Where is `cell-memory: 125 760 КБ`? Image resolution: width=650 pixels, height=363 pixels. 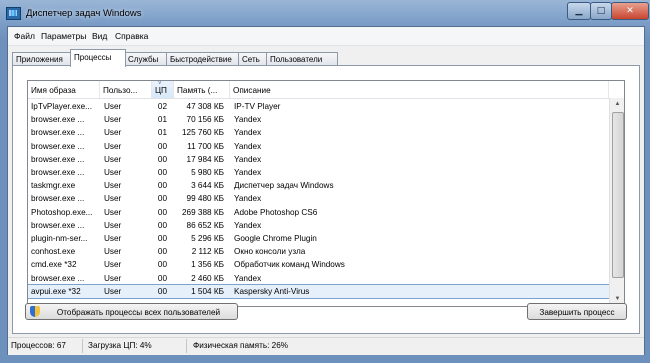
cell-memory: 125 760 КБ is located at coordinates (202, 133).